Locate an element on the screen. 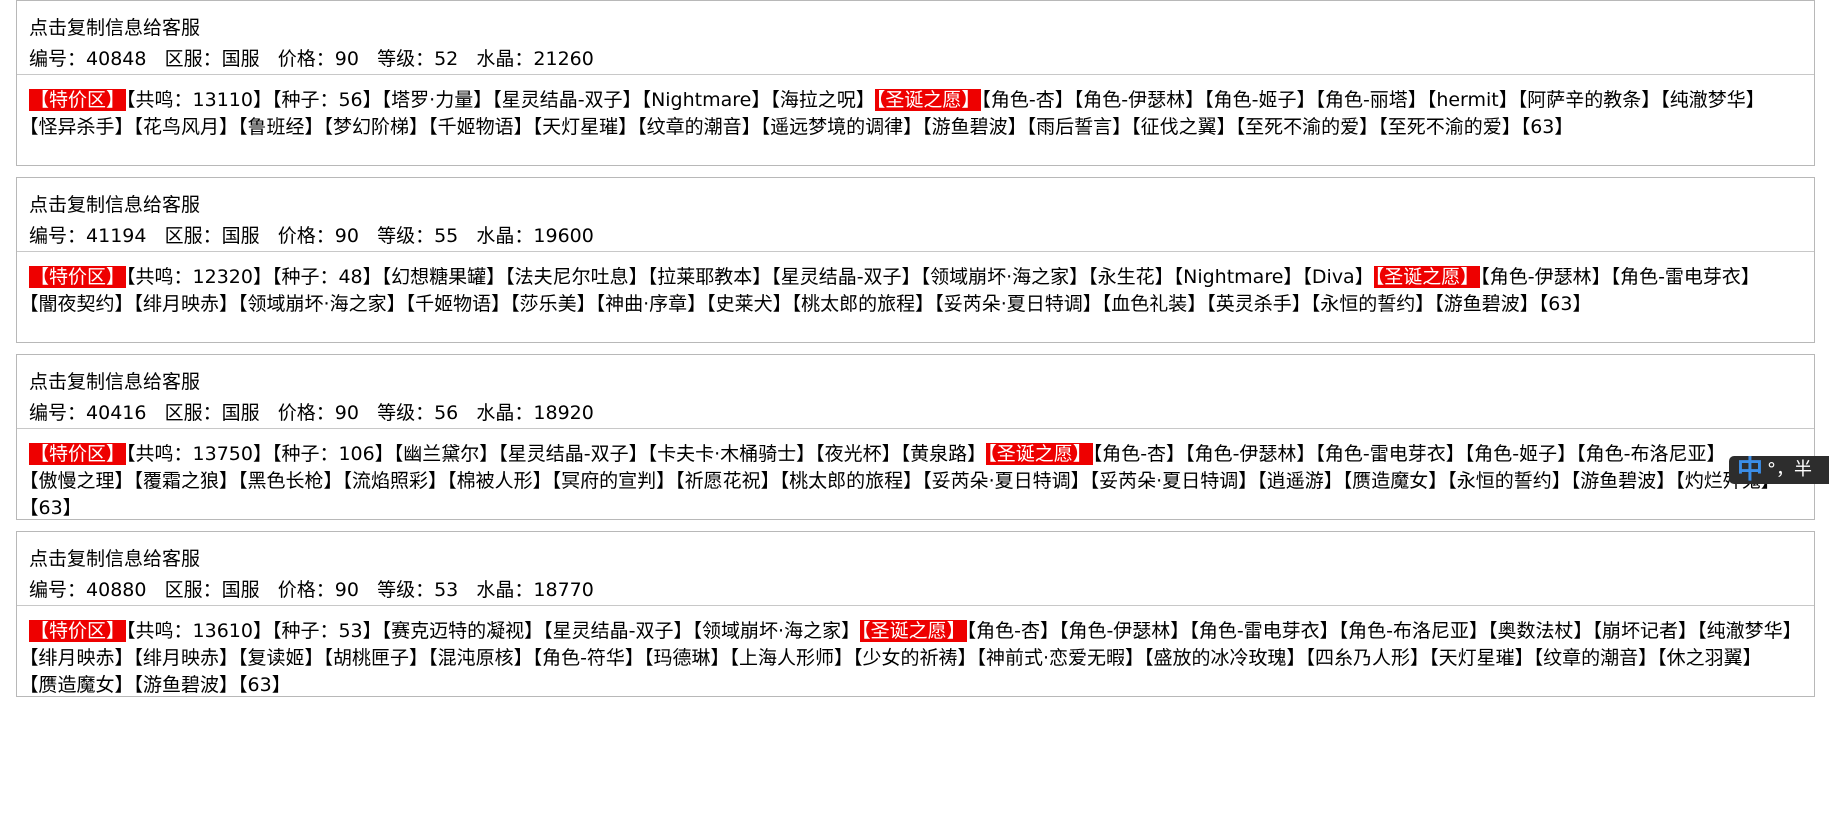  listing-crystal-value: 18770 is located at coordinates (563, 590).